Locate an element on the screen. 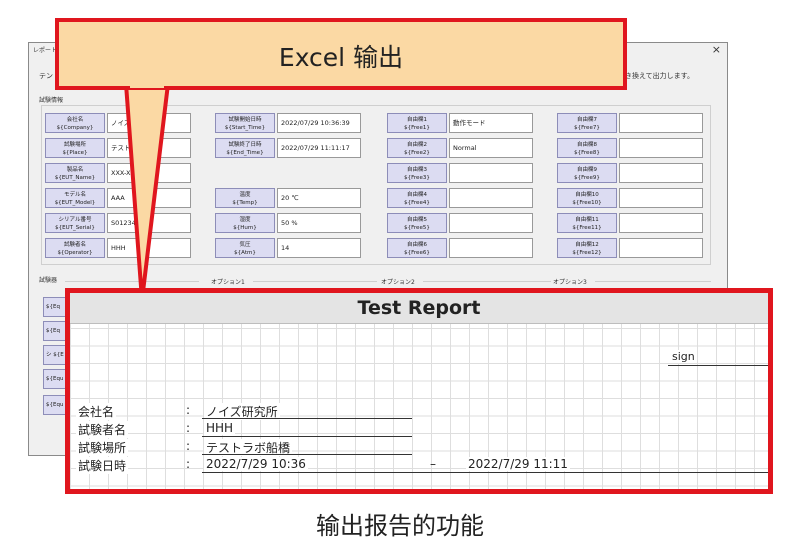 The height and width of the screenshot is (552, 800). datetime-underline is located at coordinates (485, 472).